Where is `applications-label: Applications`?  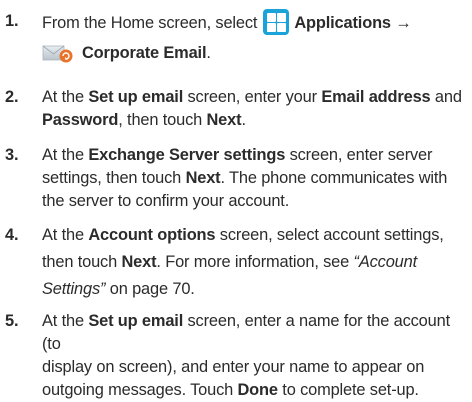 applications-label: Applications is located at coordinates (342, 23).